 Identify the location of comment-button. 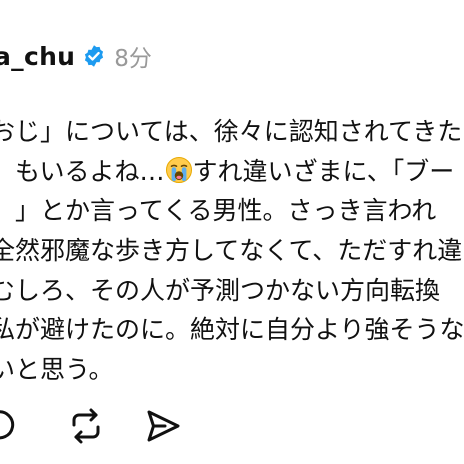
(11, 426).